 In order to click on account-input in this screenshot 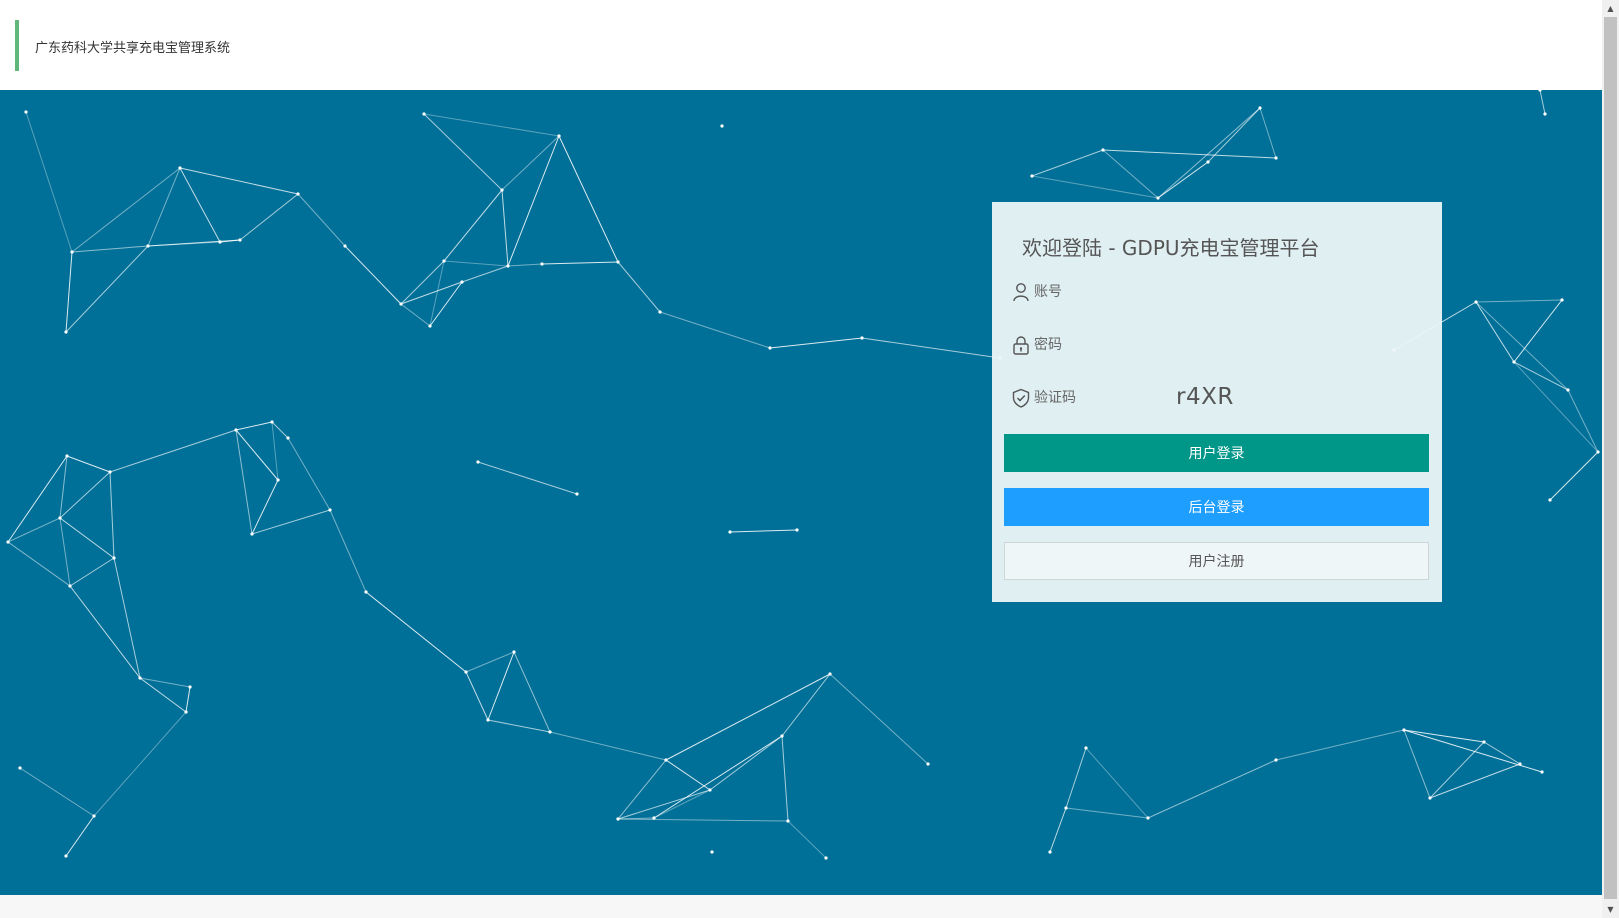, I will do `click(1229, 292)`.